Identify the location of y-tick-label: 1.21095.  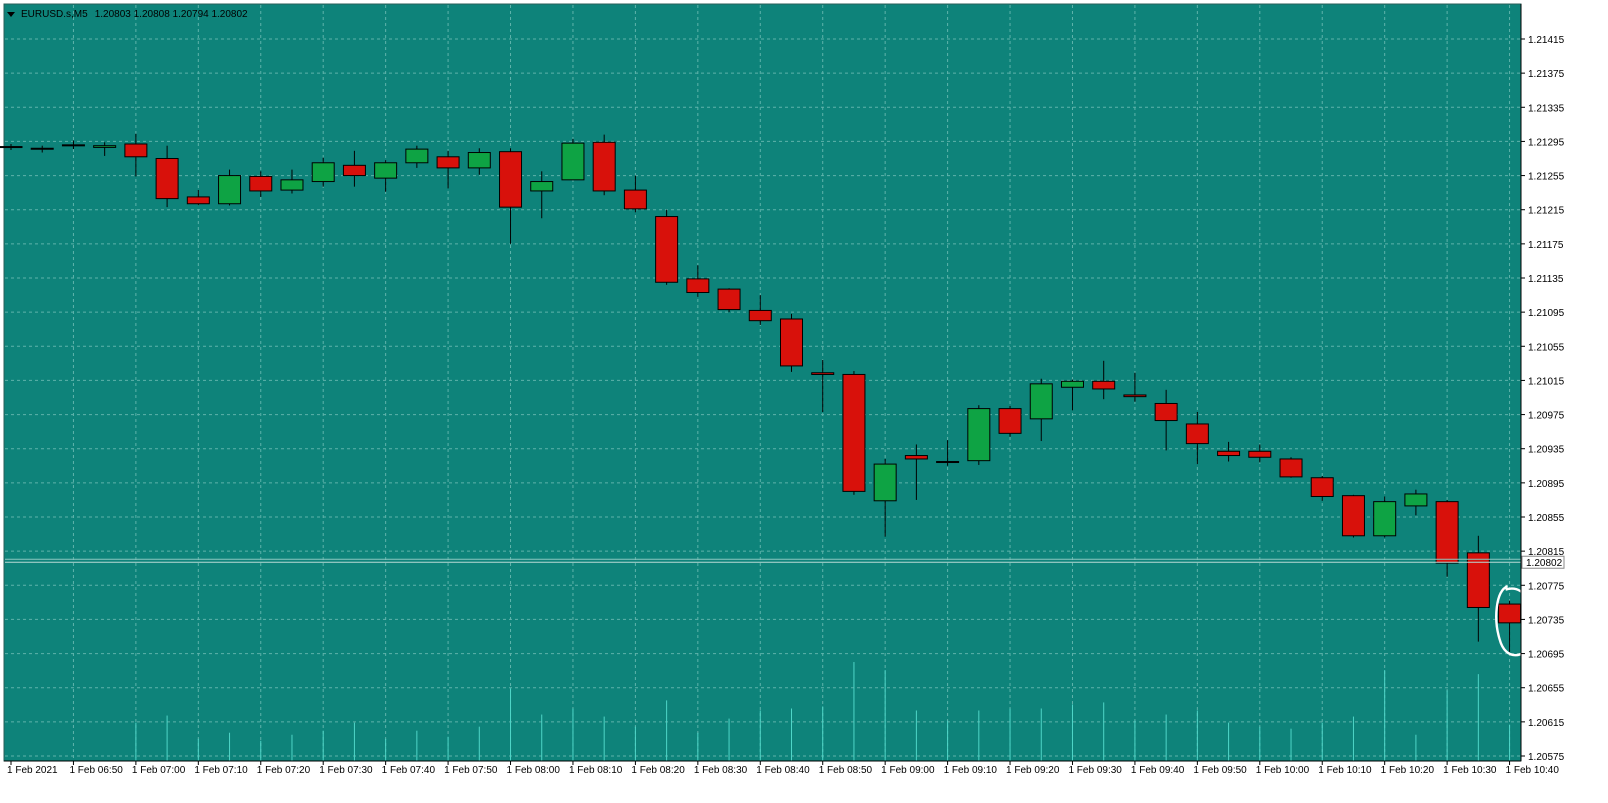
(1546, 313).